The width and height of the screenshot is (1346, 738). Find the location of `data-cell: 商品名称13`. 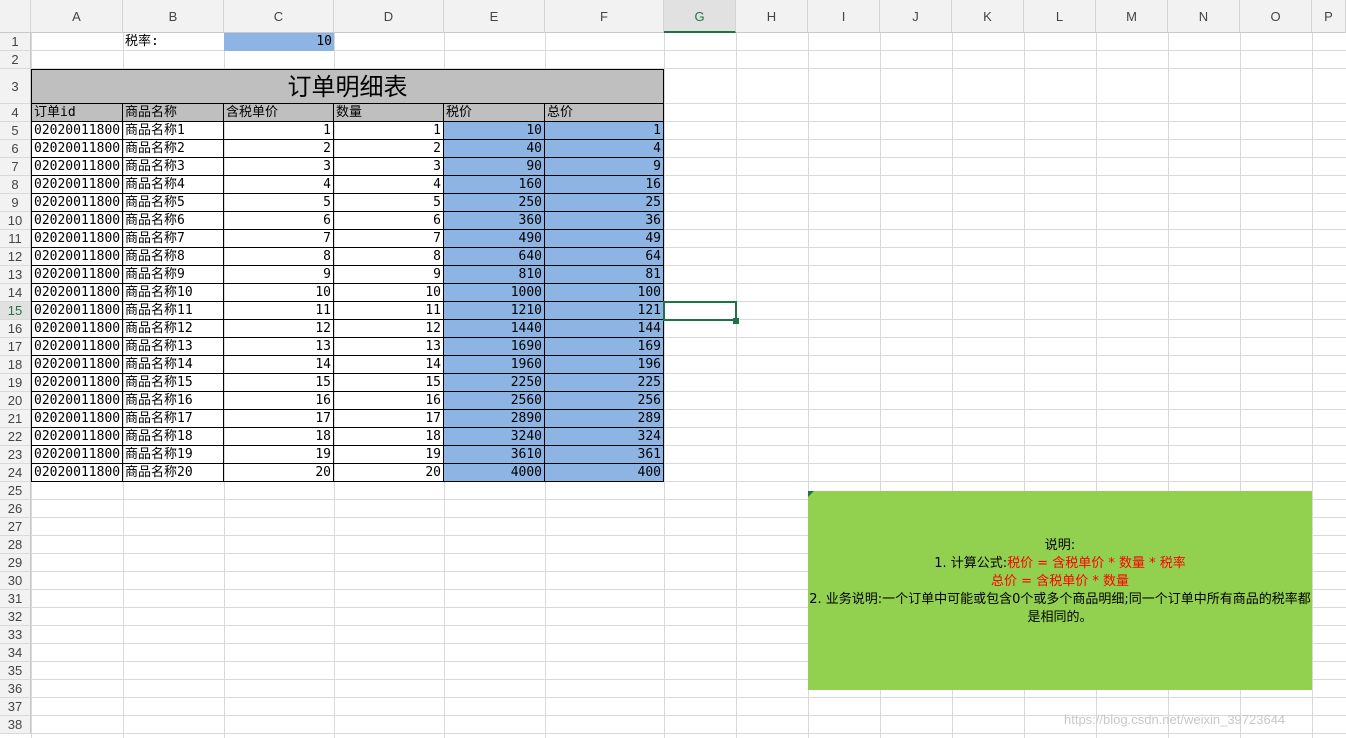

data-cell: 商品名称13 is located at coordinates (173, 347).